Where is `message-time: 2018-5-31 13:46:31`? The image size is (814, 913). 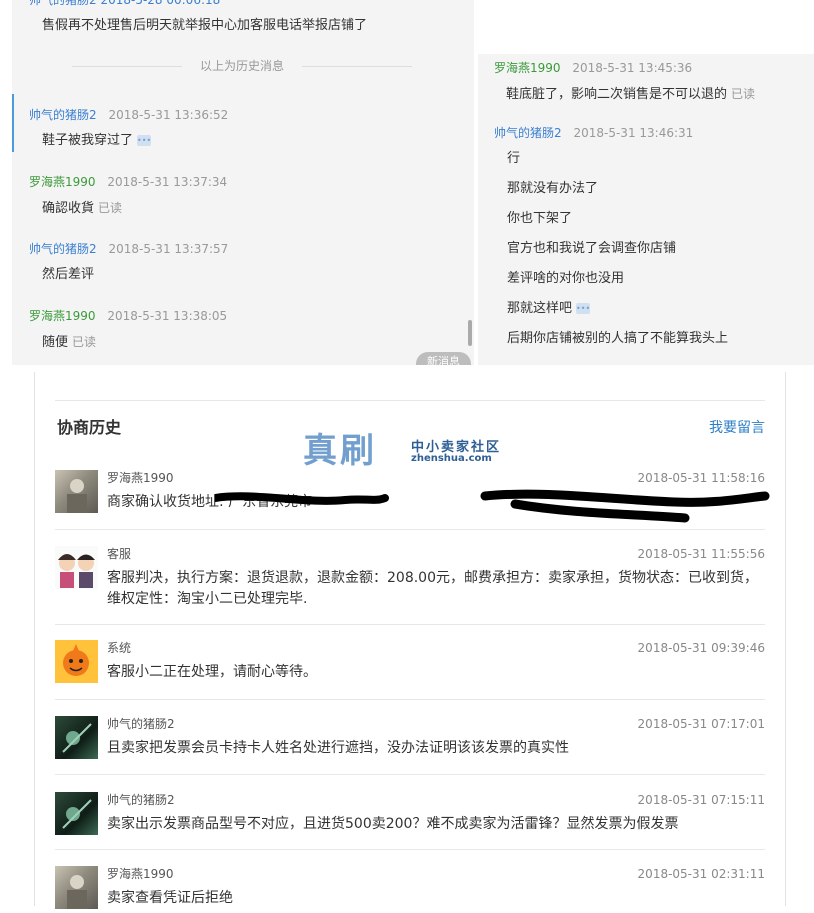
message-time: 2018-5-31 13:46:31 is located at coordinates (633, 133).